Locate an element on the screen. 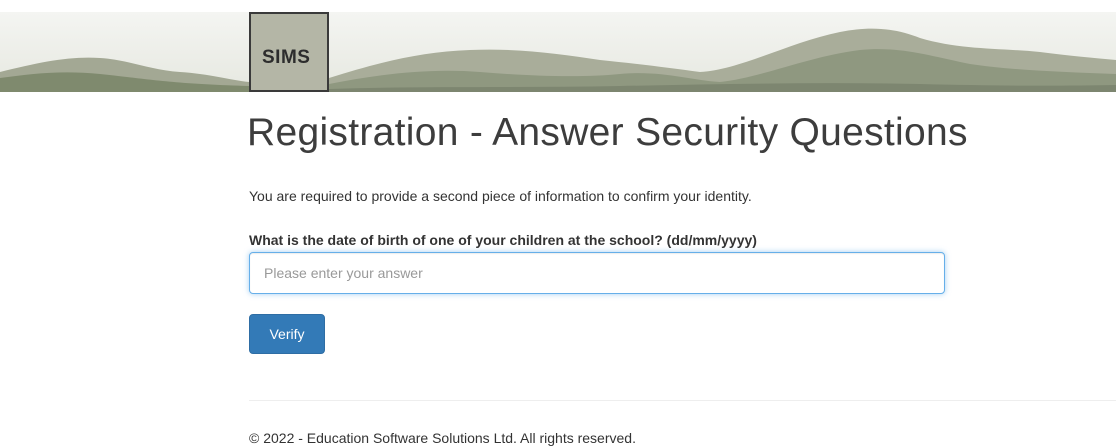  page-title: Registration - Answer Security Questions is located at coordinates (607, 132).